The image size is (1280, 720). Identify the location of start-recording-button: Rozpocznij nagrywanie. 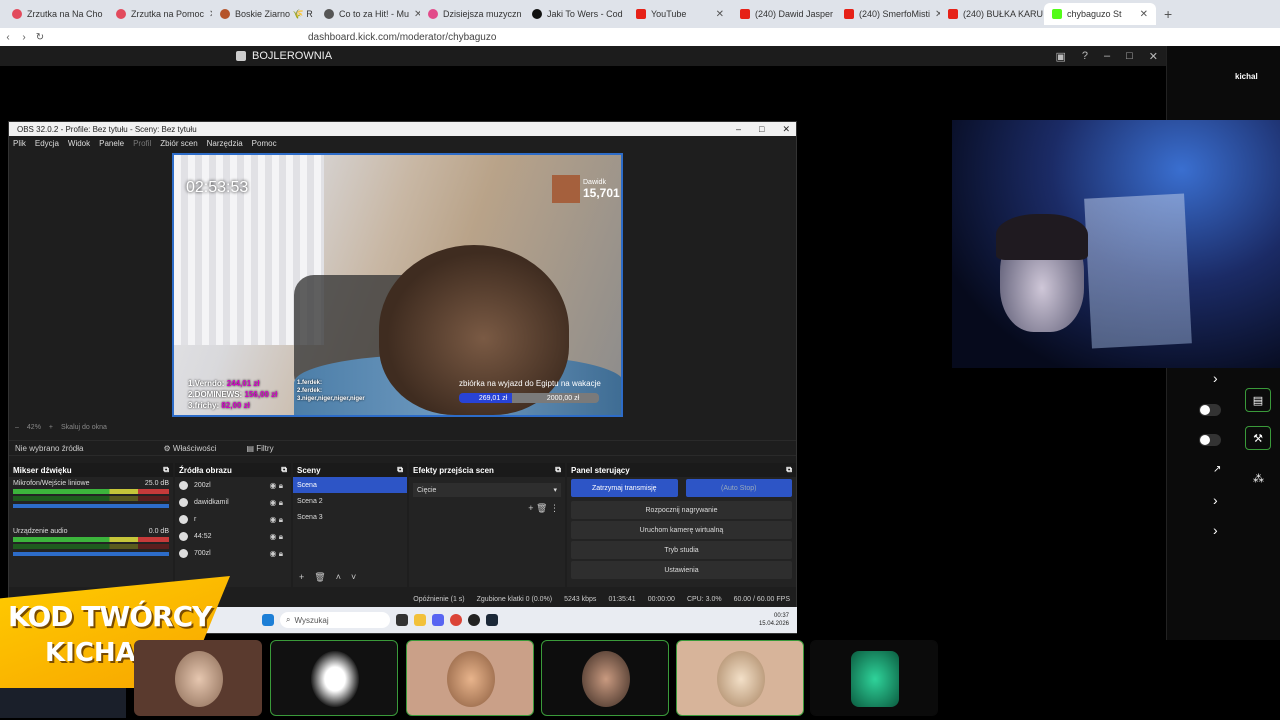
(681, 510).